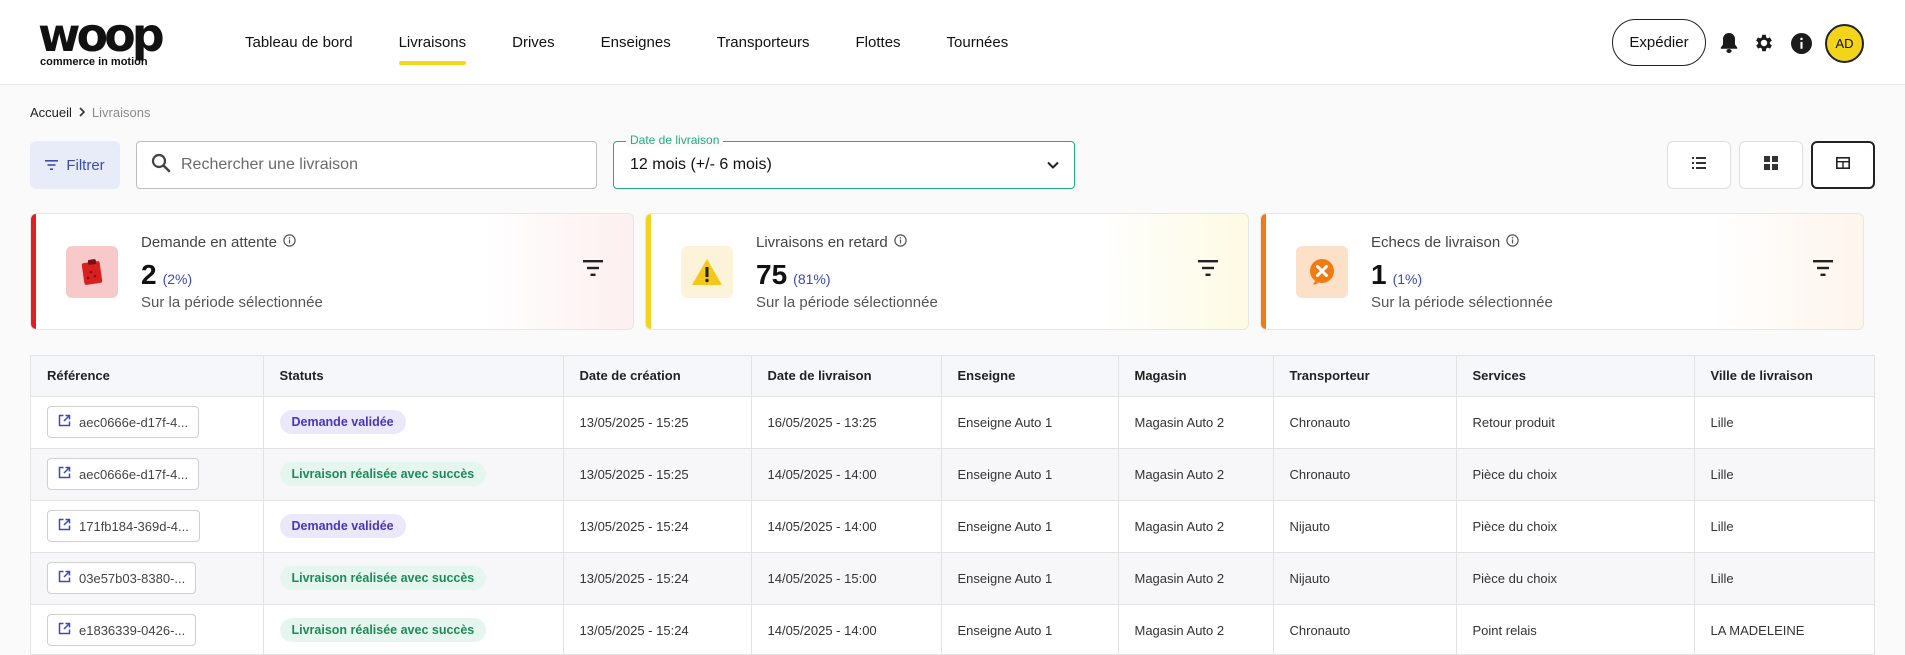 This screenshot has height=655, width=1905. What do you see at coordinates (1659, 42) in the screenshot?
I see `ship-button: Expédier` at bounding box center [1659, 42].